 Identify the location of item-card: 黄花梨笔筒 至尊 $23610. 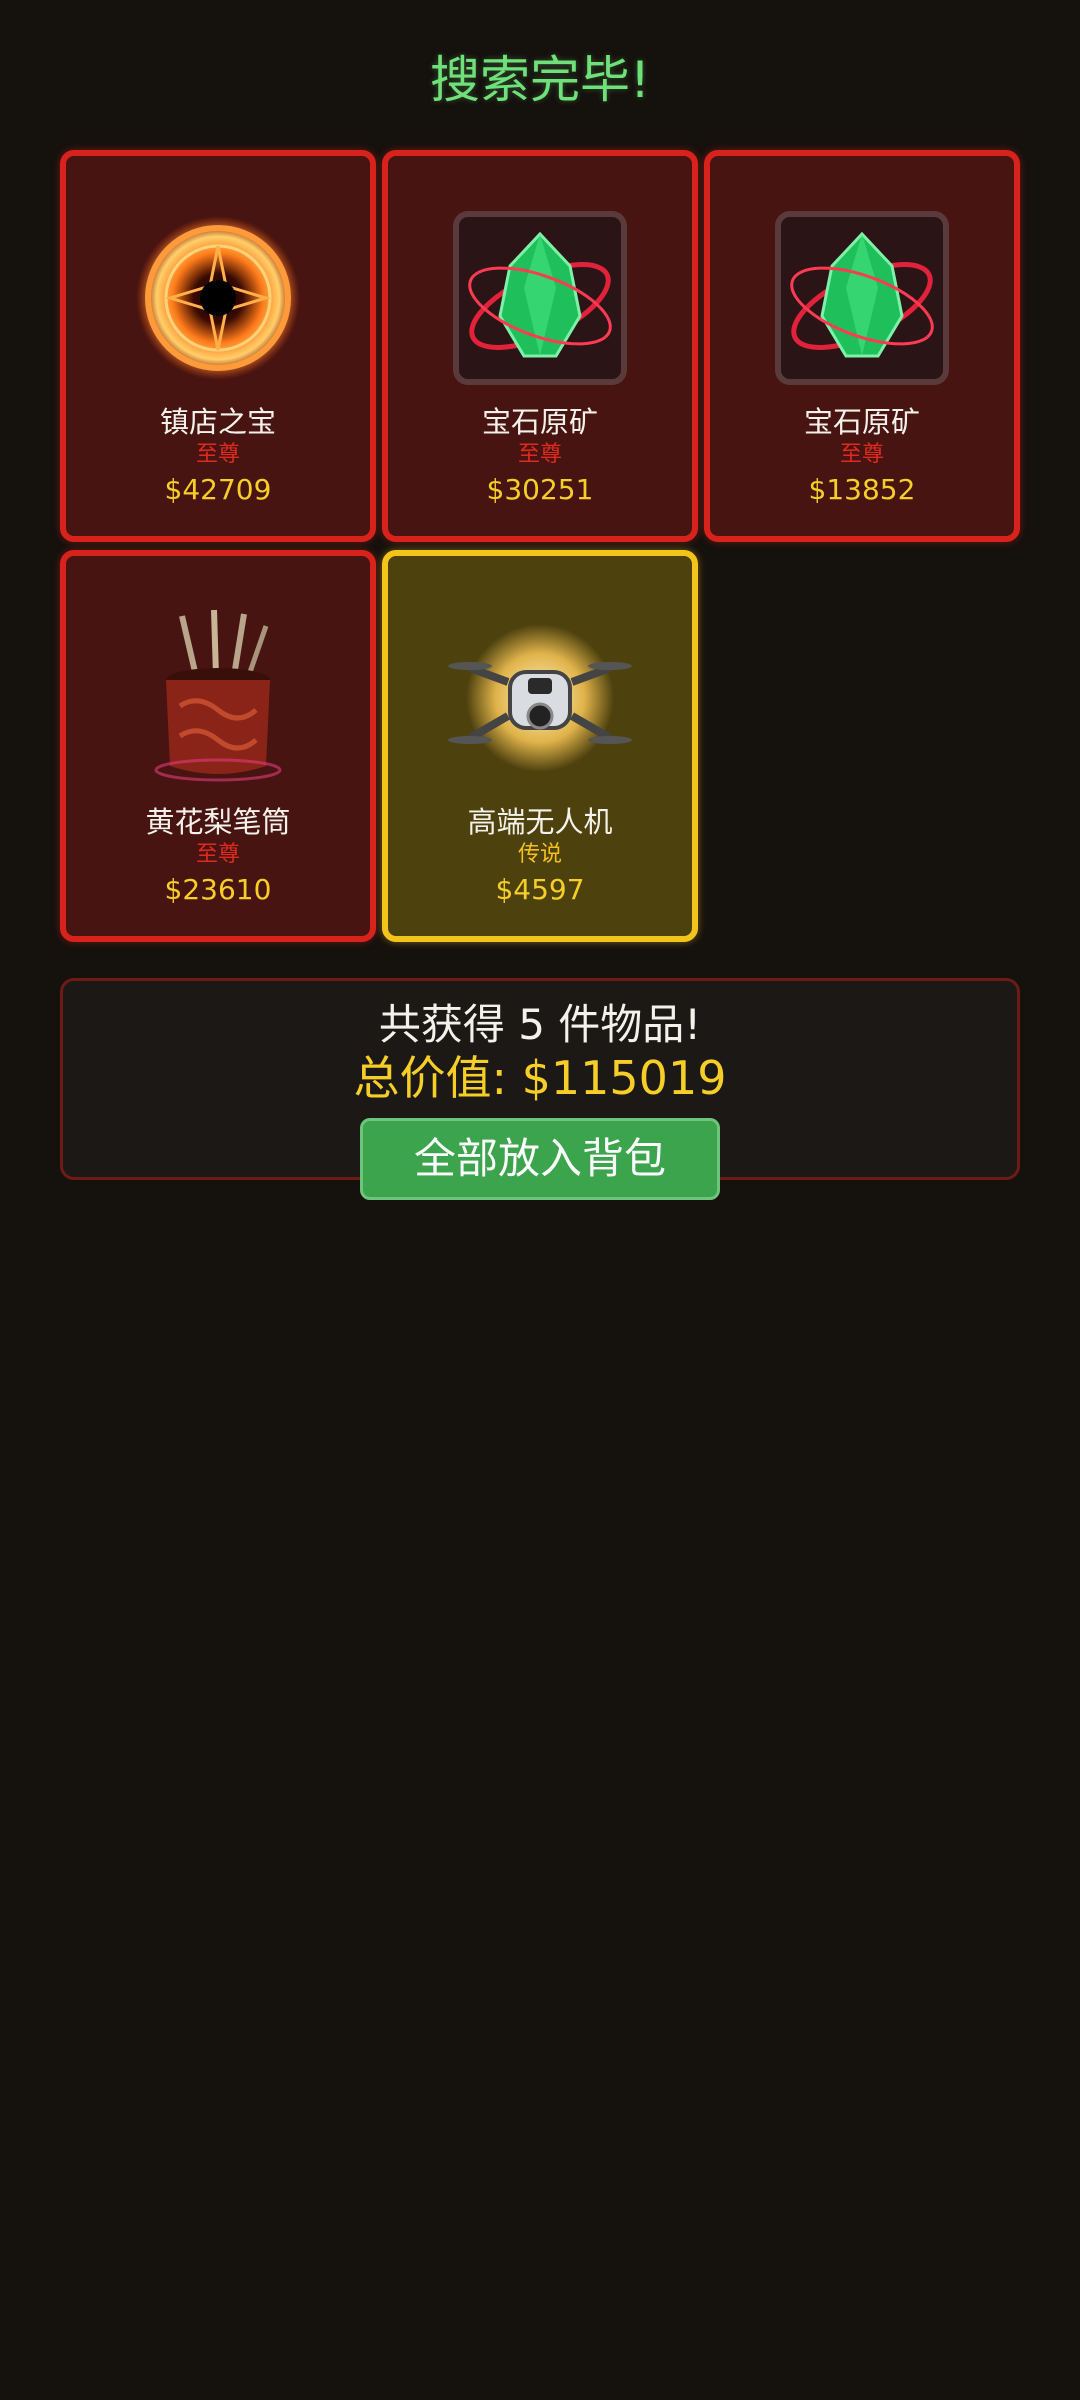
(218, 746).